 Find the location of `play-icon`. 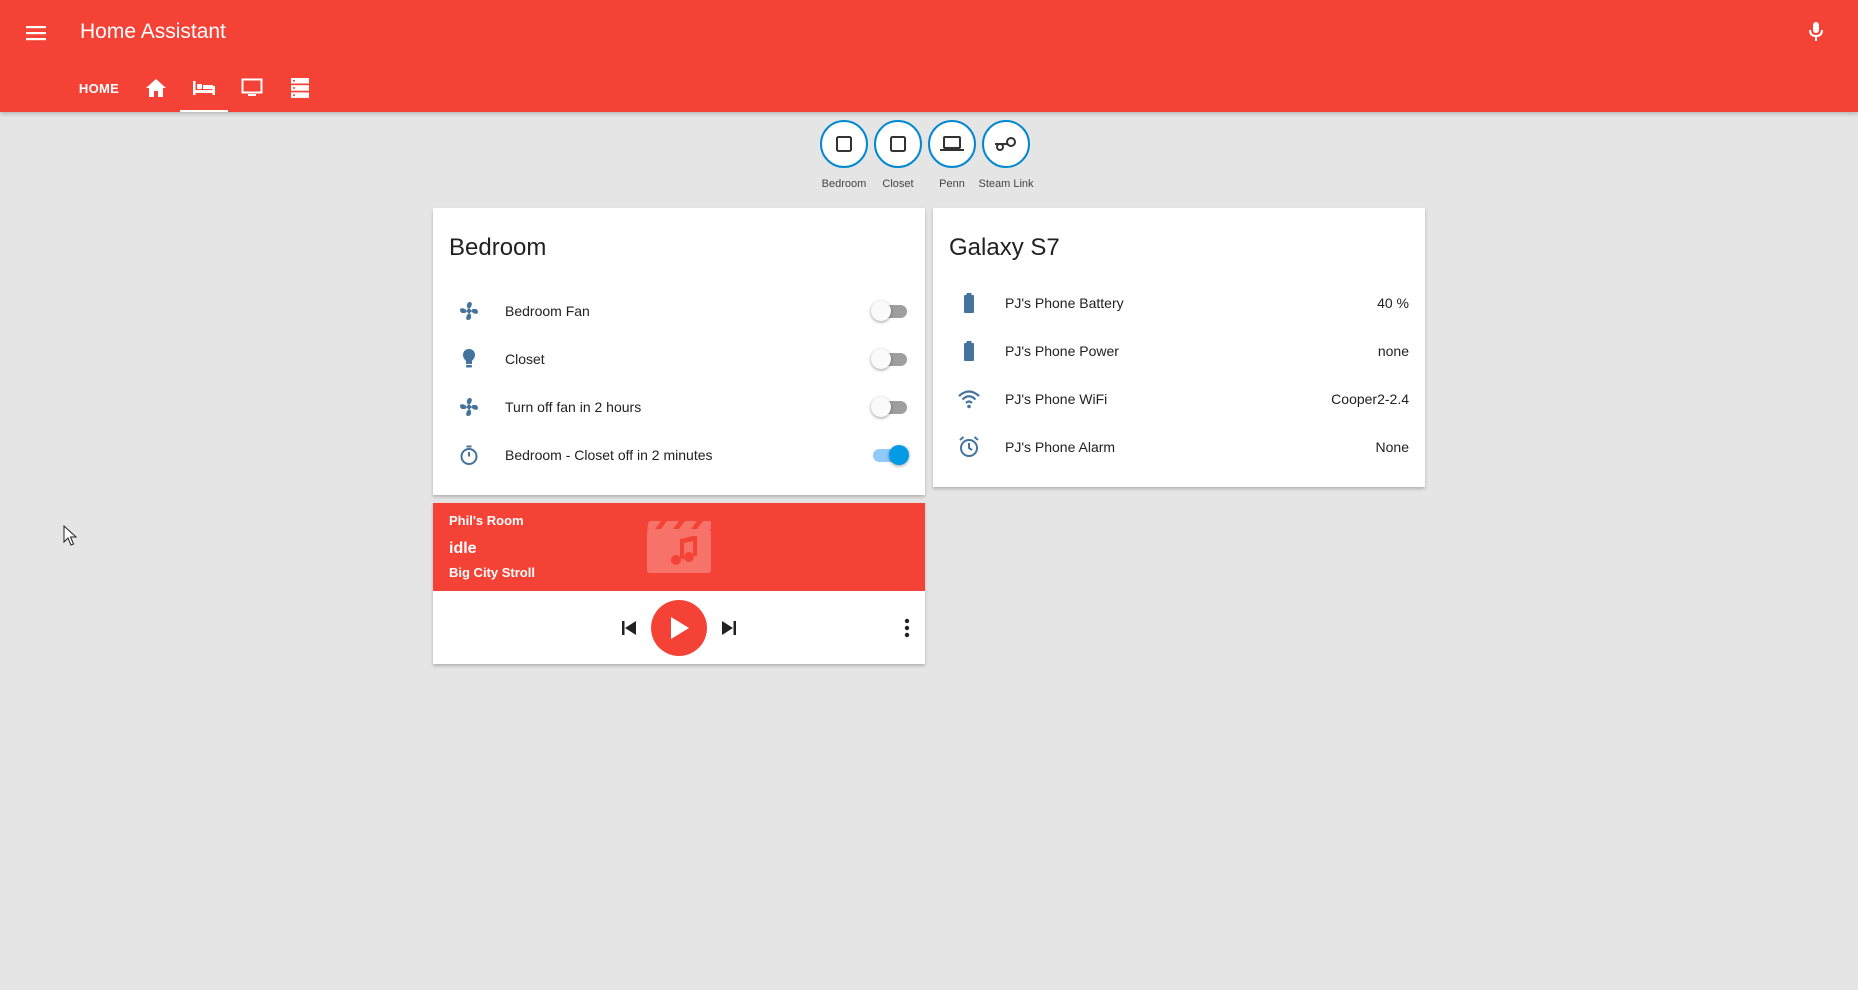

play-icon is located at coordinates (680, 628).